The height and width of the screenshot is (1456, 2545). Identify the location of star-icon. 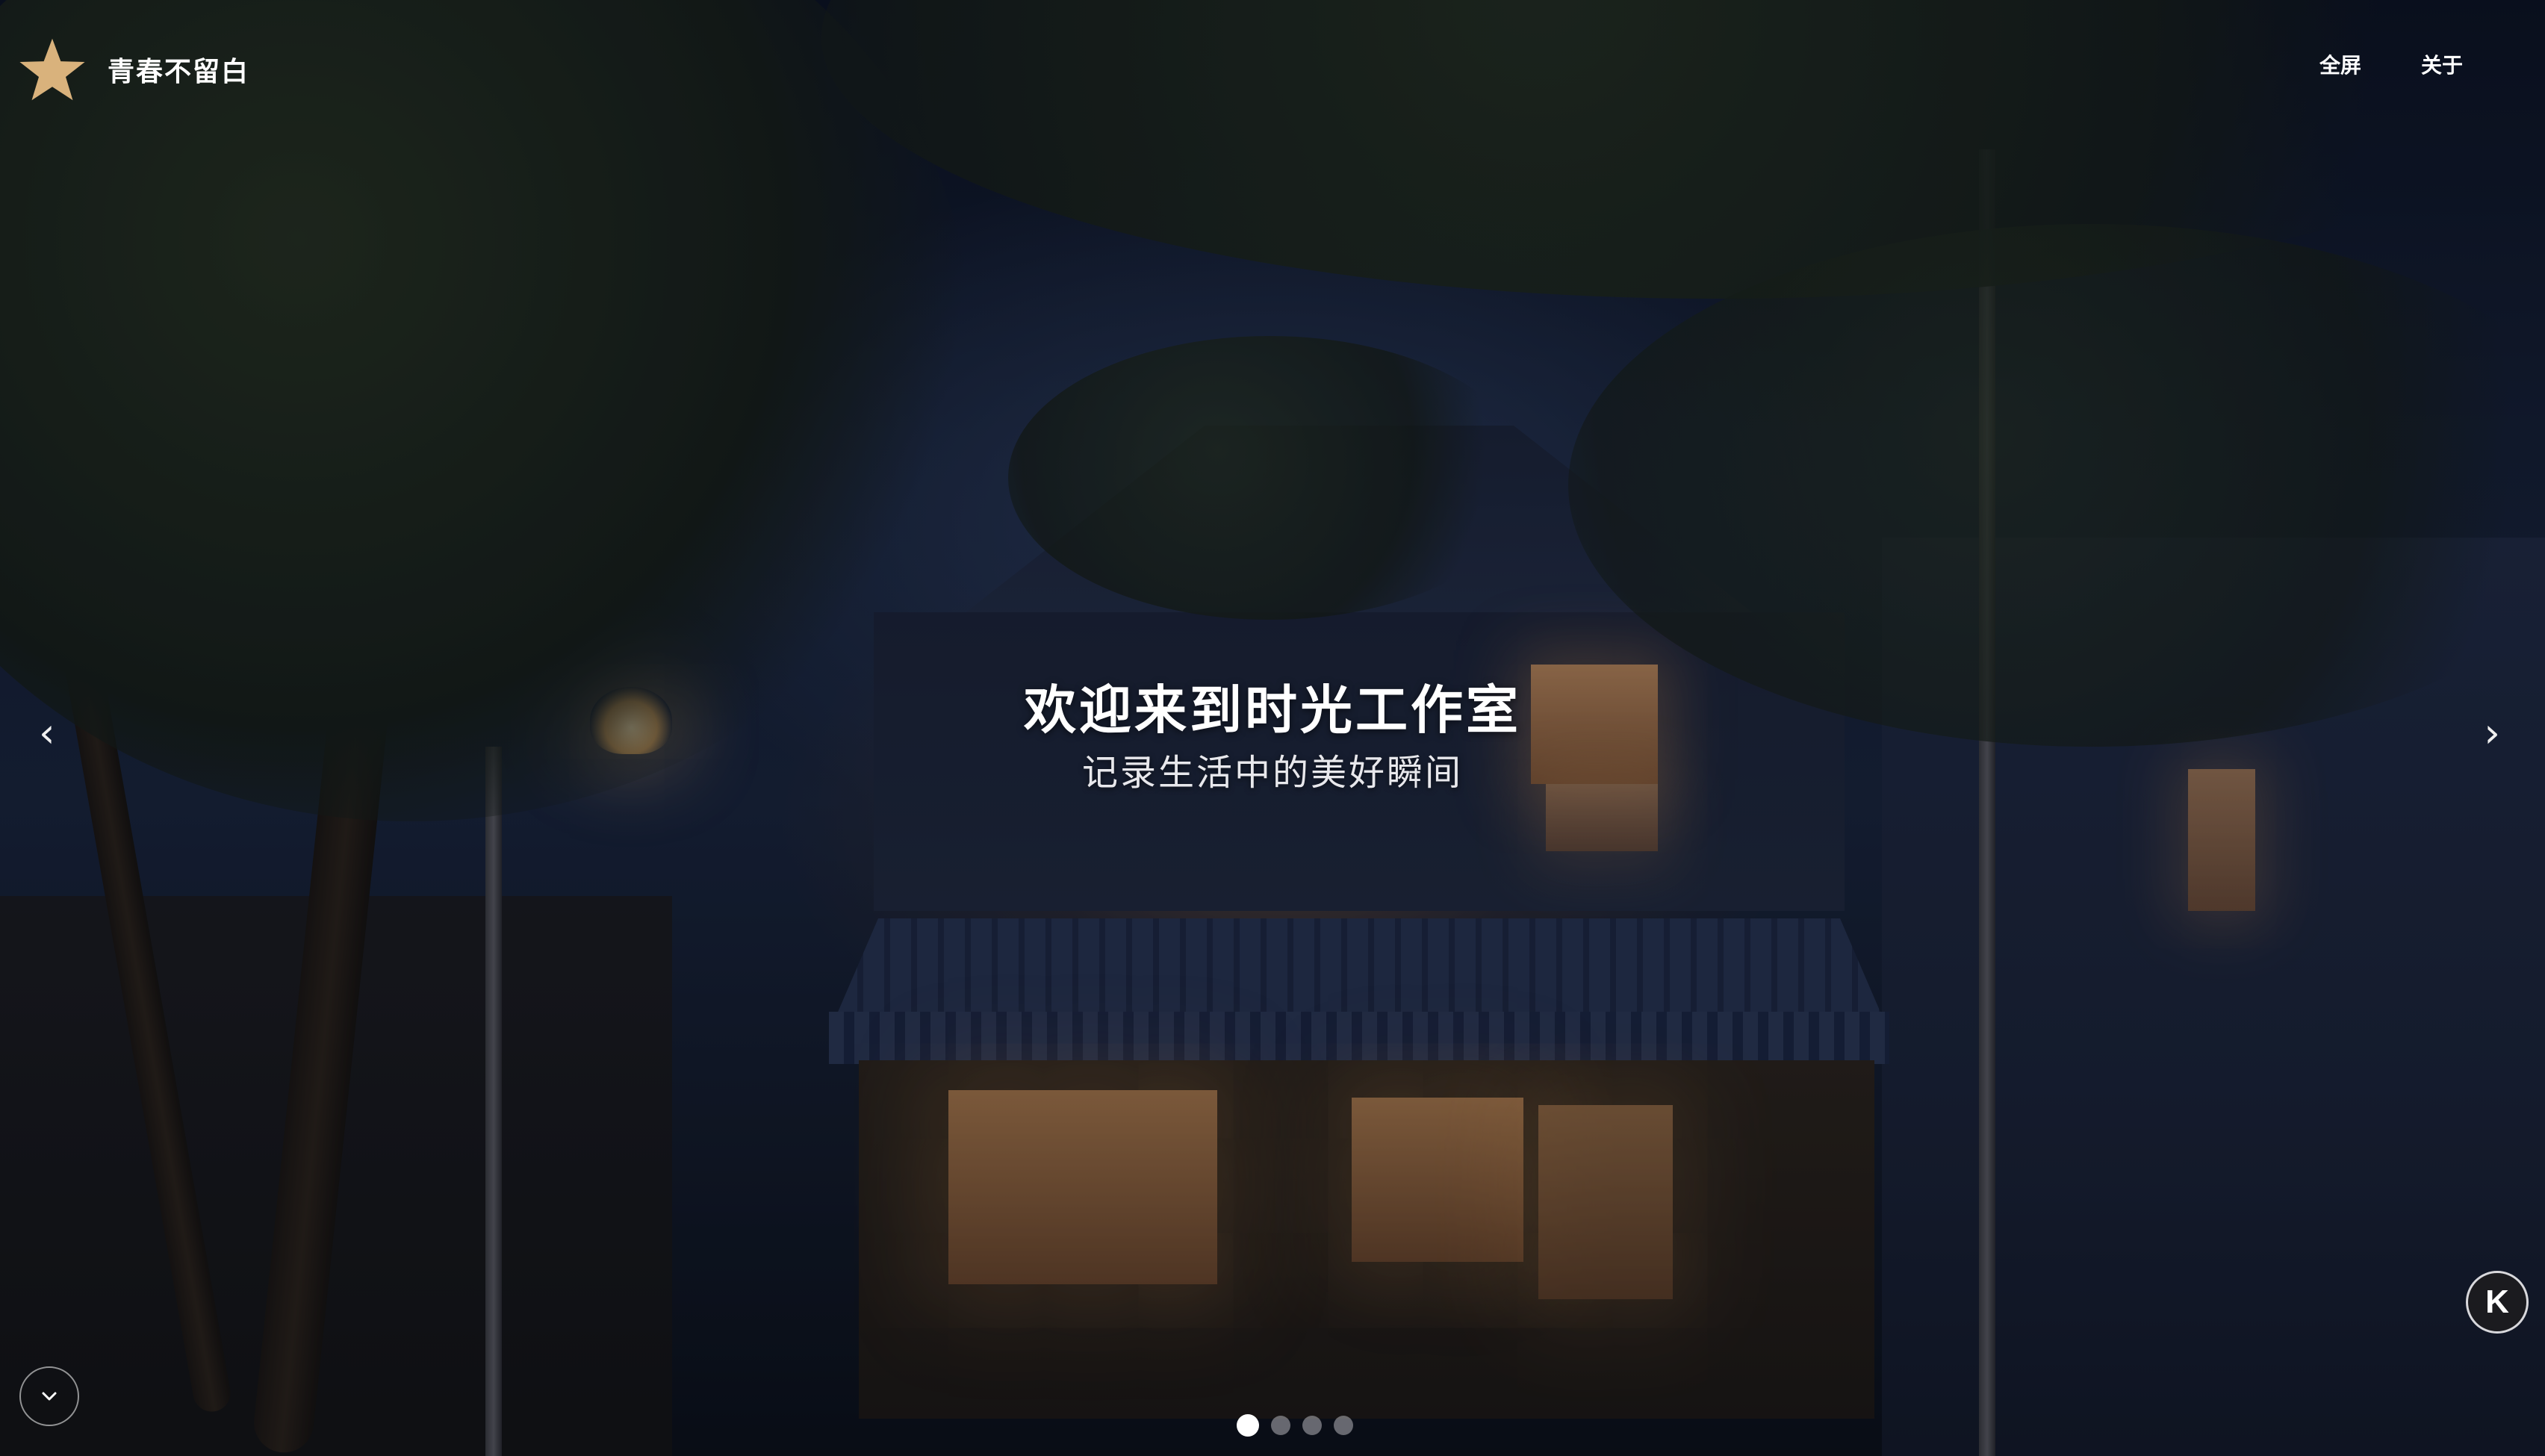
(52, 69).